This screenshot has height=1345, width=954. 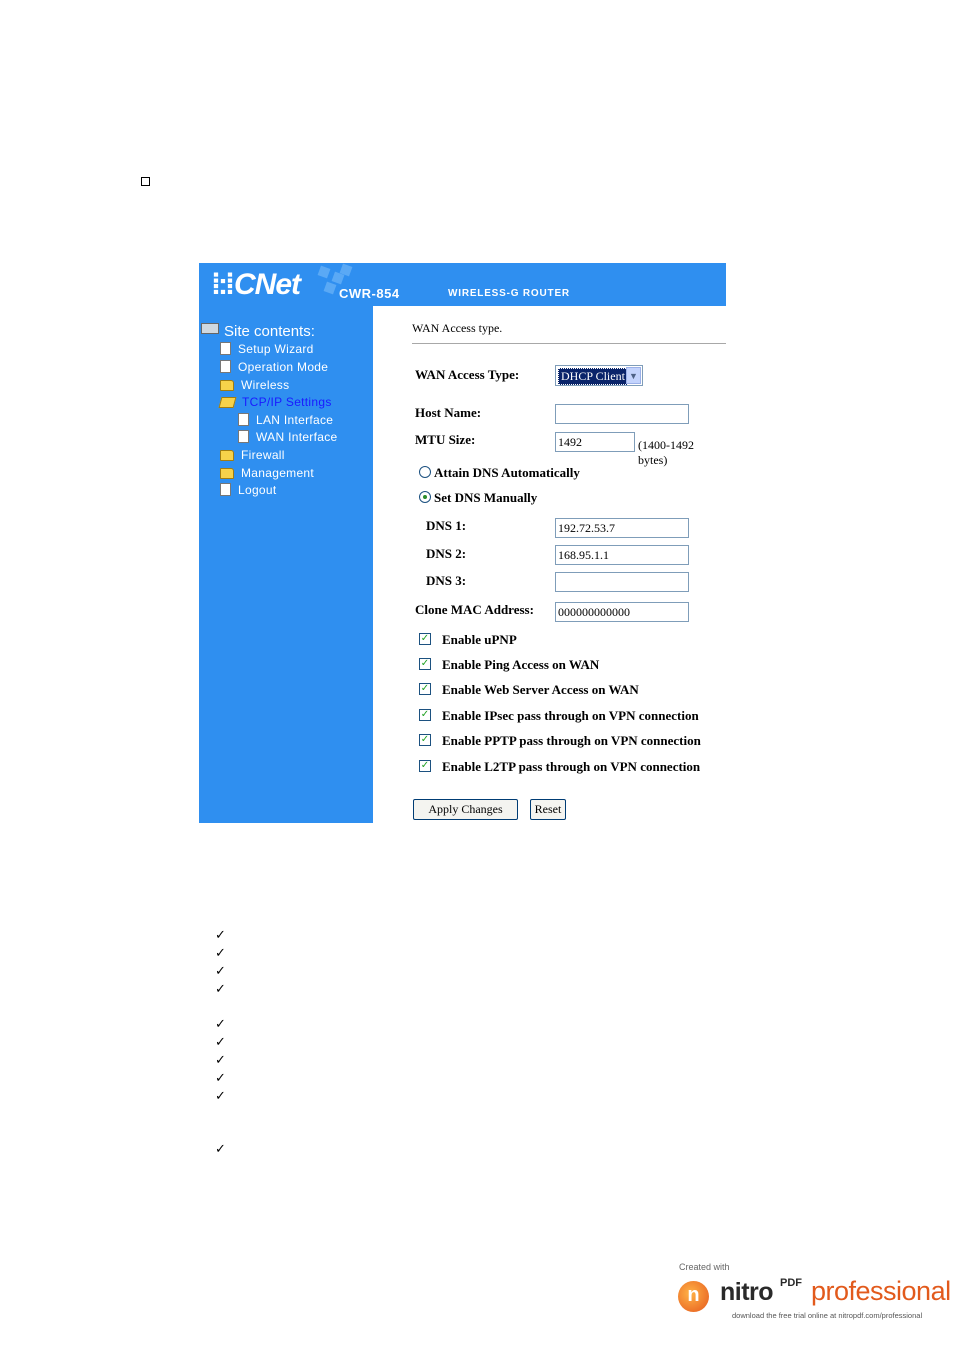 What do you see at coordinates (548, 809) in the screenshot?
I see `reset-button: Reset` at bounding box center [548, 809].